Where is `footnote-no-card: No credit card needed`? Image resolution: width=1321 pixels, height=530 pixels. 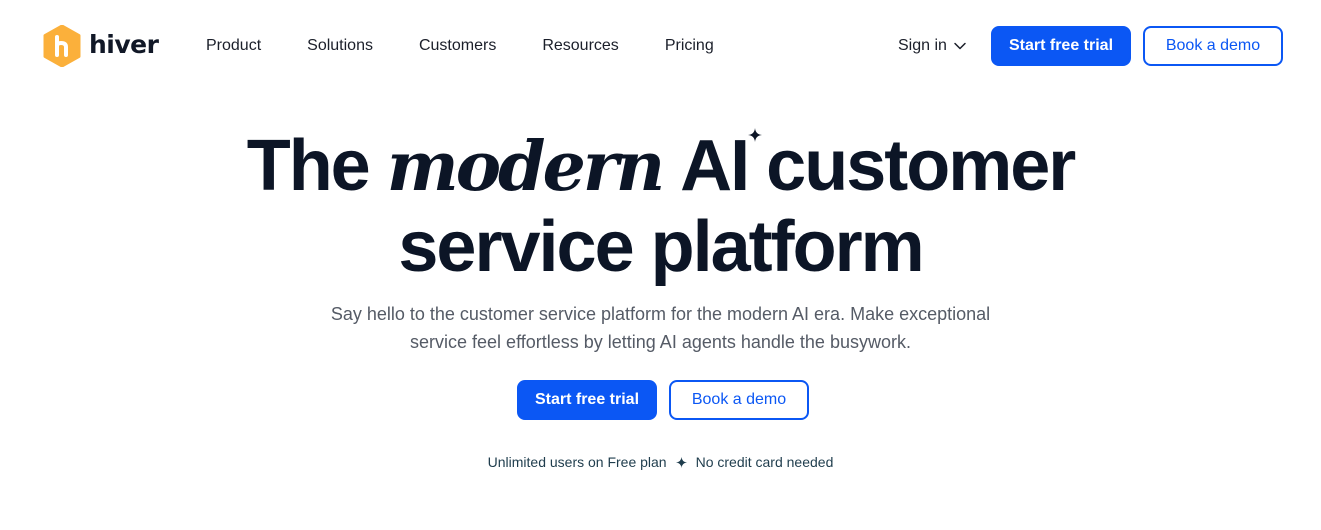 footnote-no-card: No credit card needed is located at coordinates (764, 462).